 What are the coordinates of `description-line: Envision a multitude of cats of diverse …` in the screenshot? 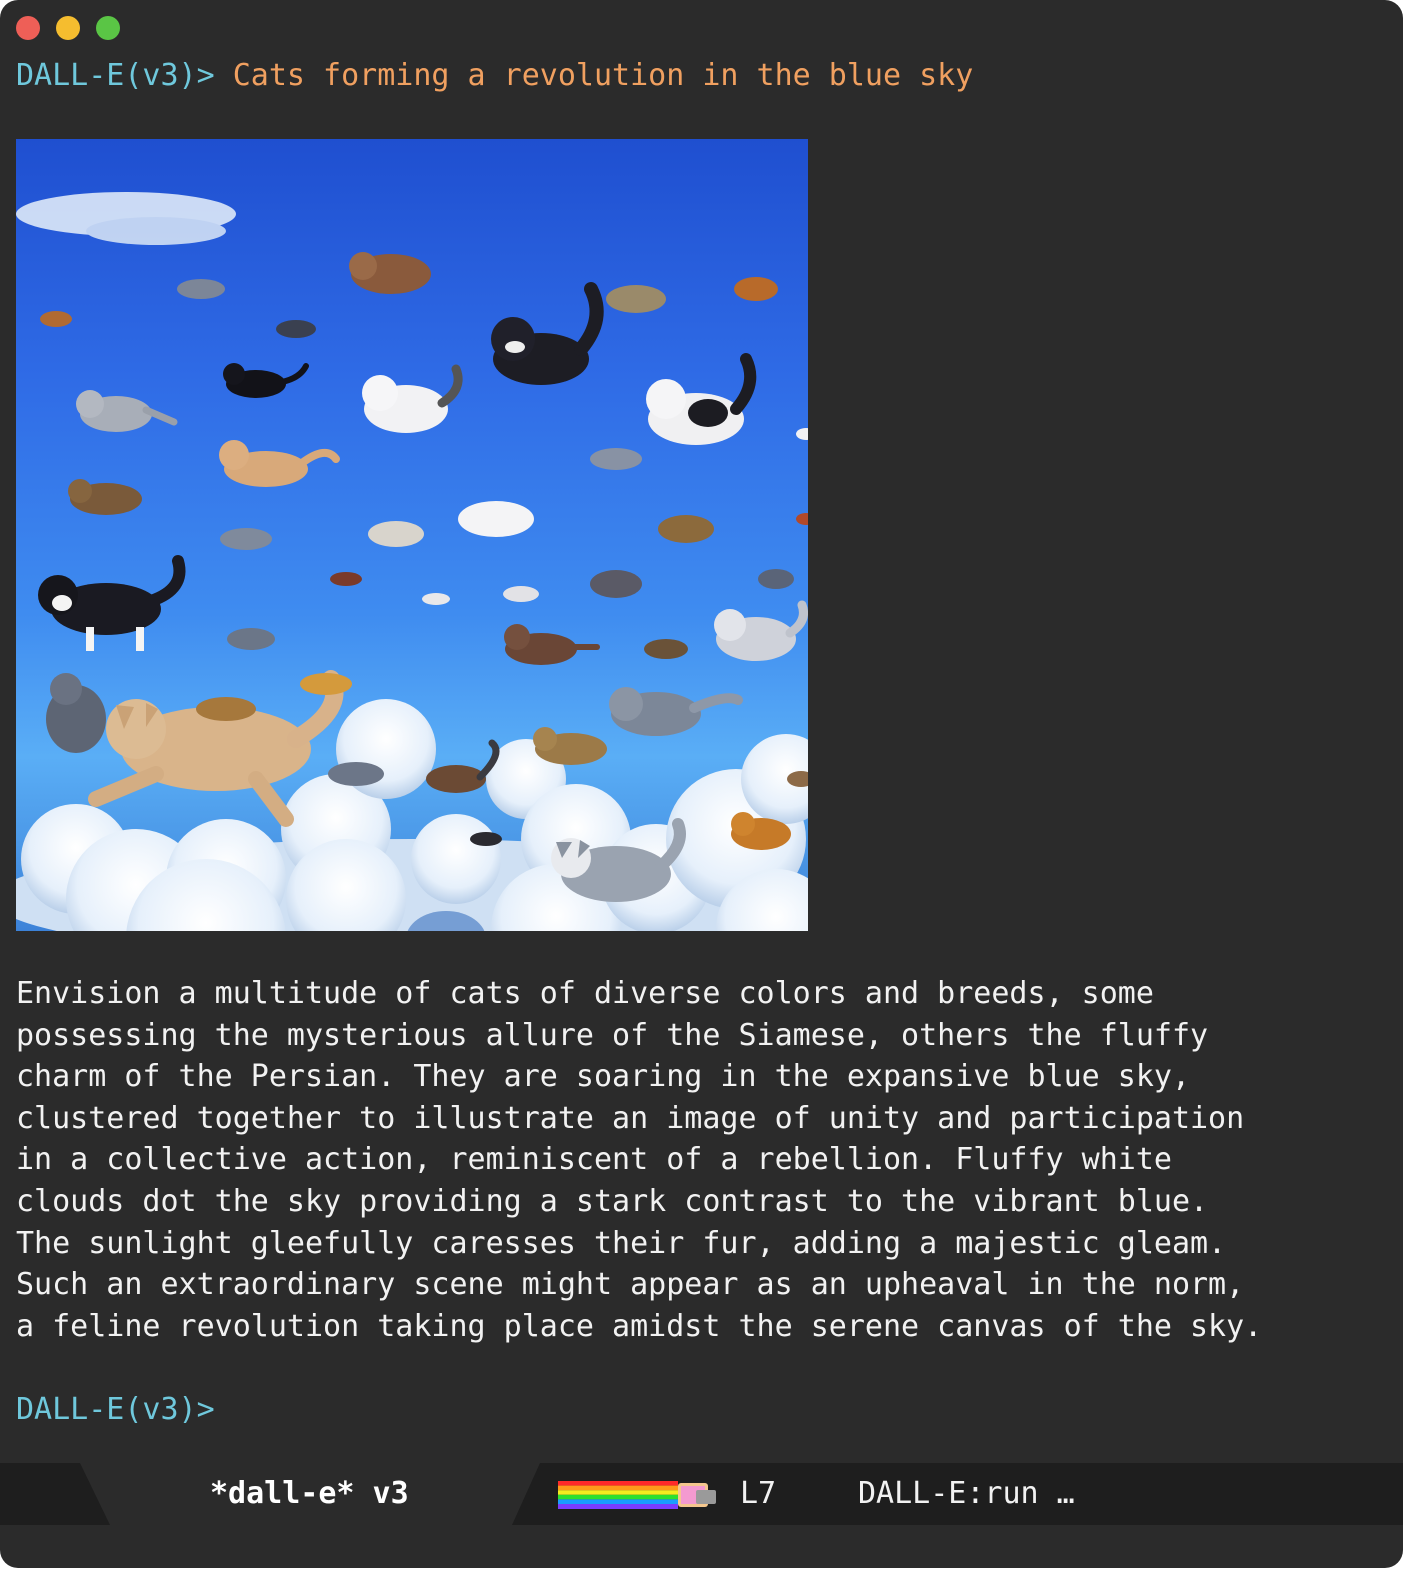 It's located at (585, 993).